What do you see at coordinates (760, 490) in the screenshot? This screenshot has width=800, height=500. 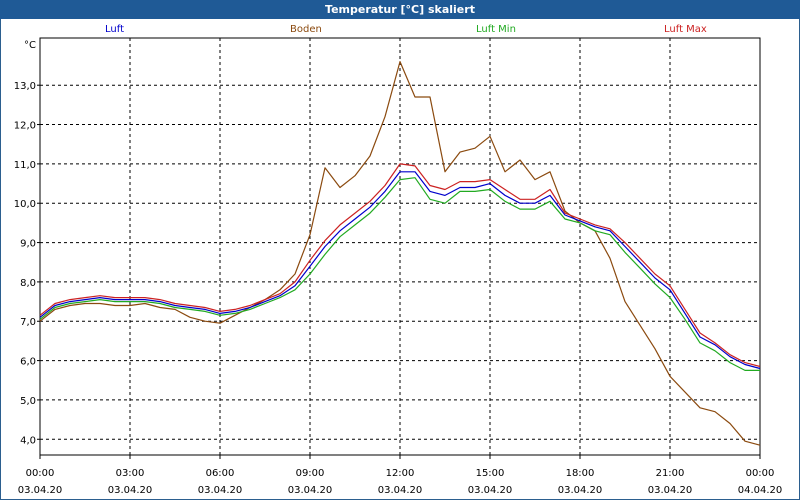 I see `x-tick-label-date: 04.04.20` at bounding box center [760, 490].